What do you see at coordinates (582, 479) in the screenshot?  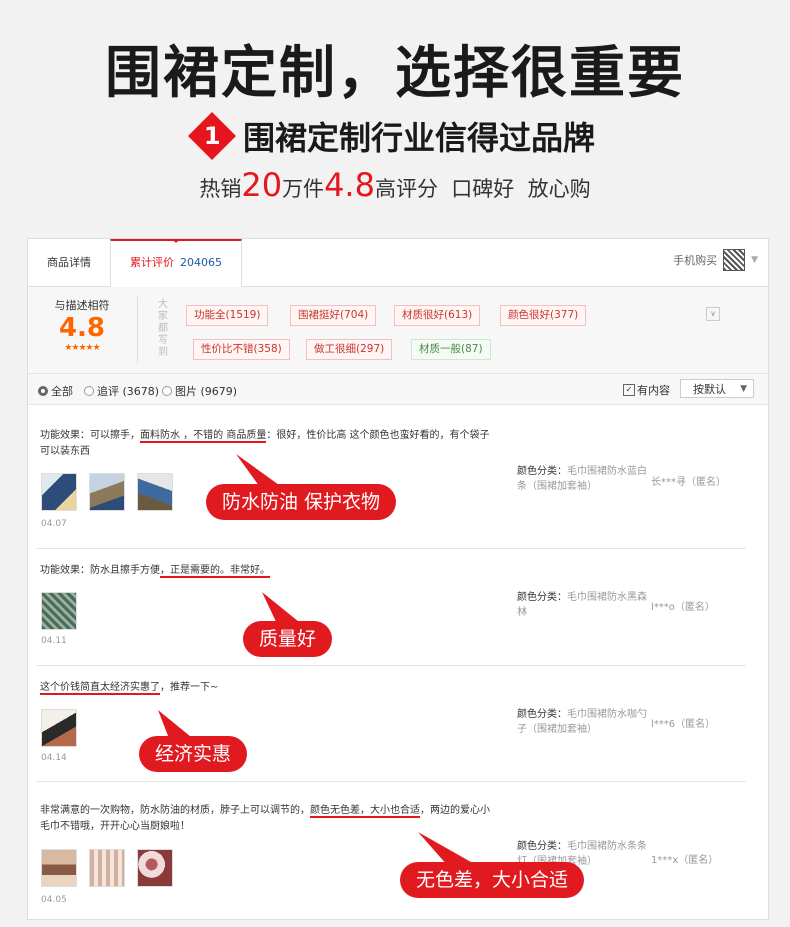 I see `review-spec: 颜色分类：毛巾围裙防水蓝白条（围裙加套袖）` at bounding box center [582, 479].